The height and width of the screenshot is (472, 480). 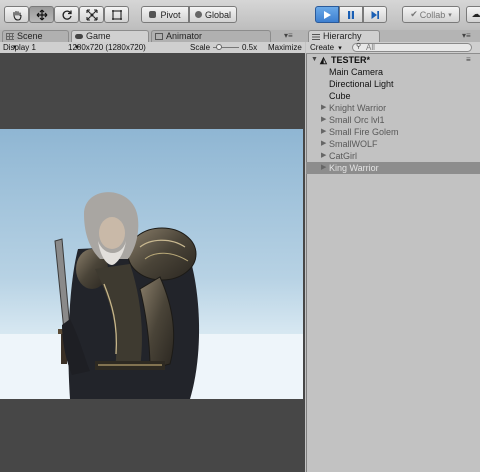 I want to click on tab-scene: Scene, so click(x=35, y=36).